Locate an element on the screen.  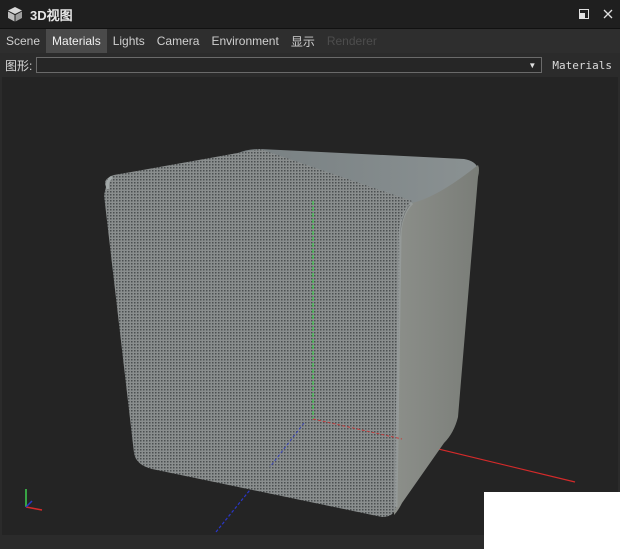
tab-renderer: Renderer is located at coordinates (351, 41).